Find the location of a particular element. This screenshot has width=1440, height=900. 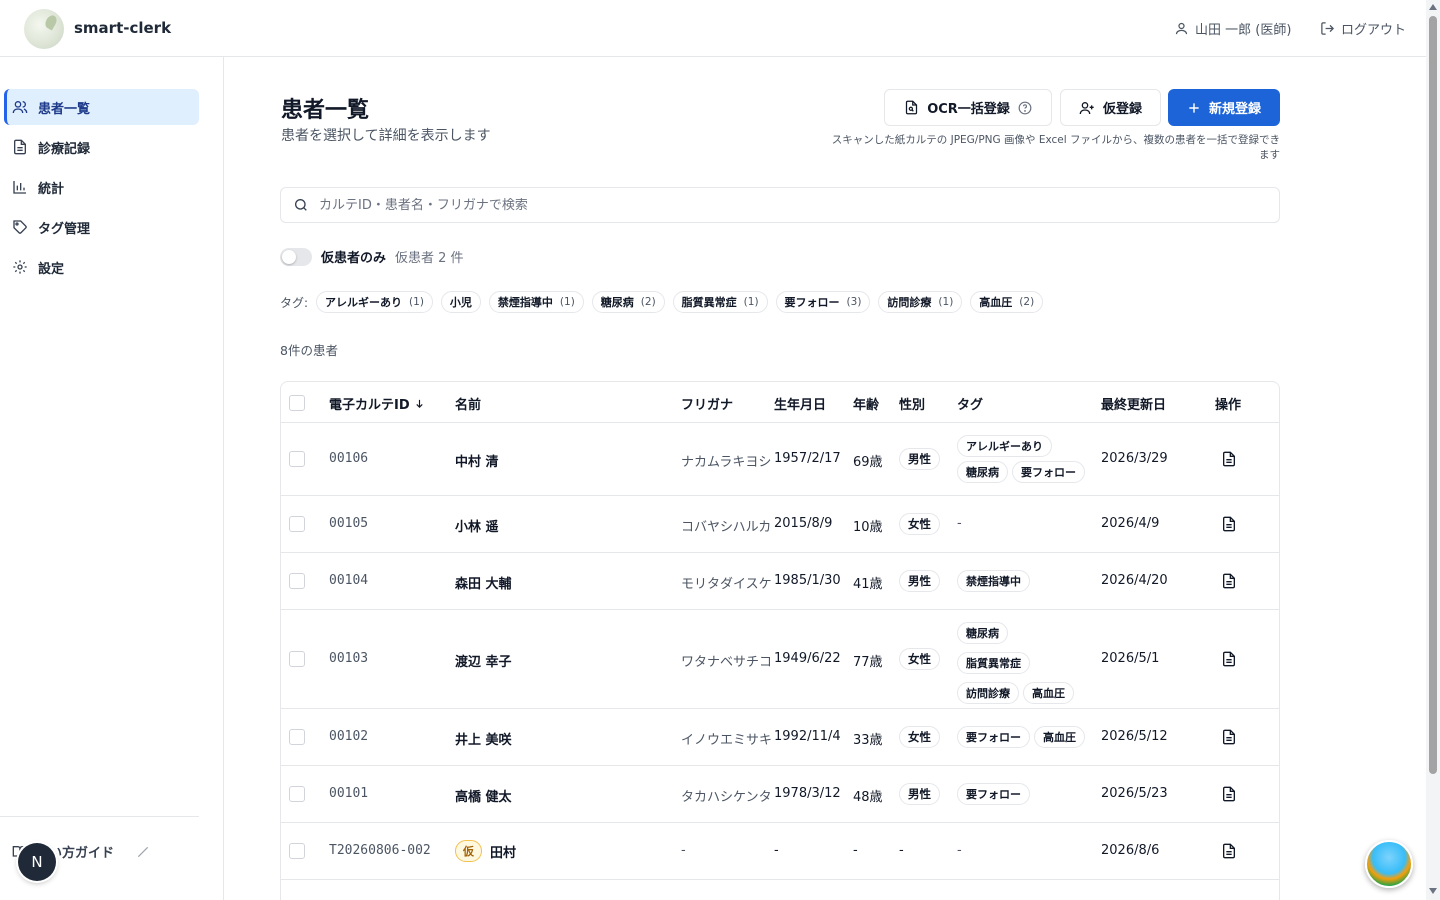

account-avatar: N is located at coordinates (37, 862).